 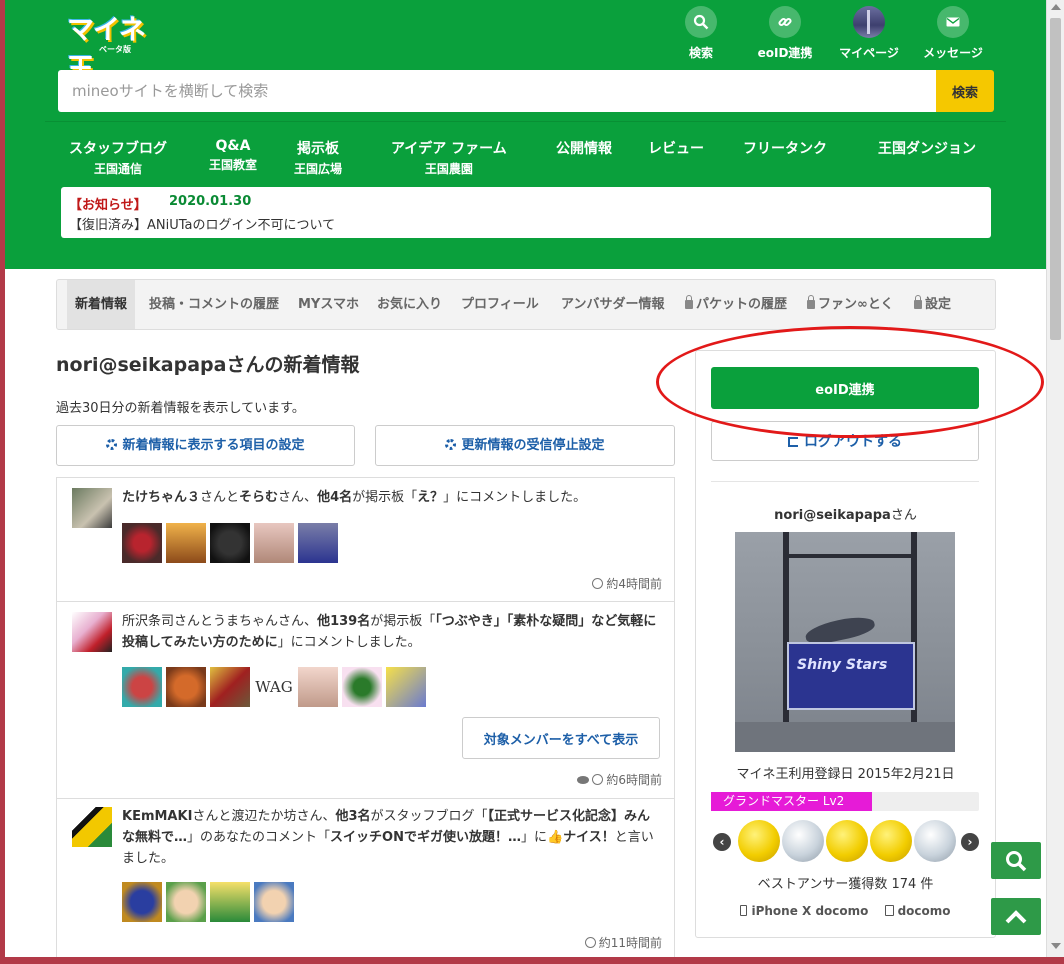 I want to click on site-logo: マイネ王 ベータ版, so click(x=117, y=46).